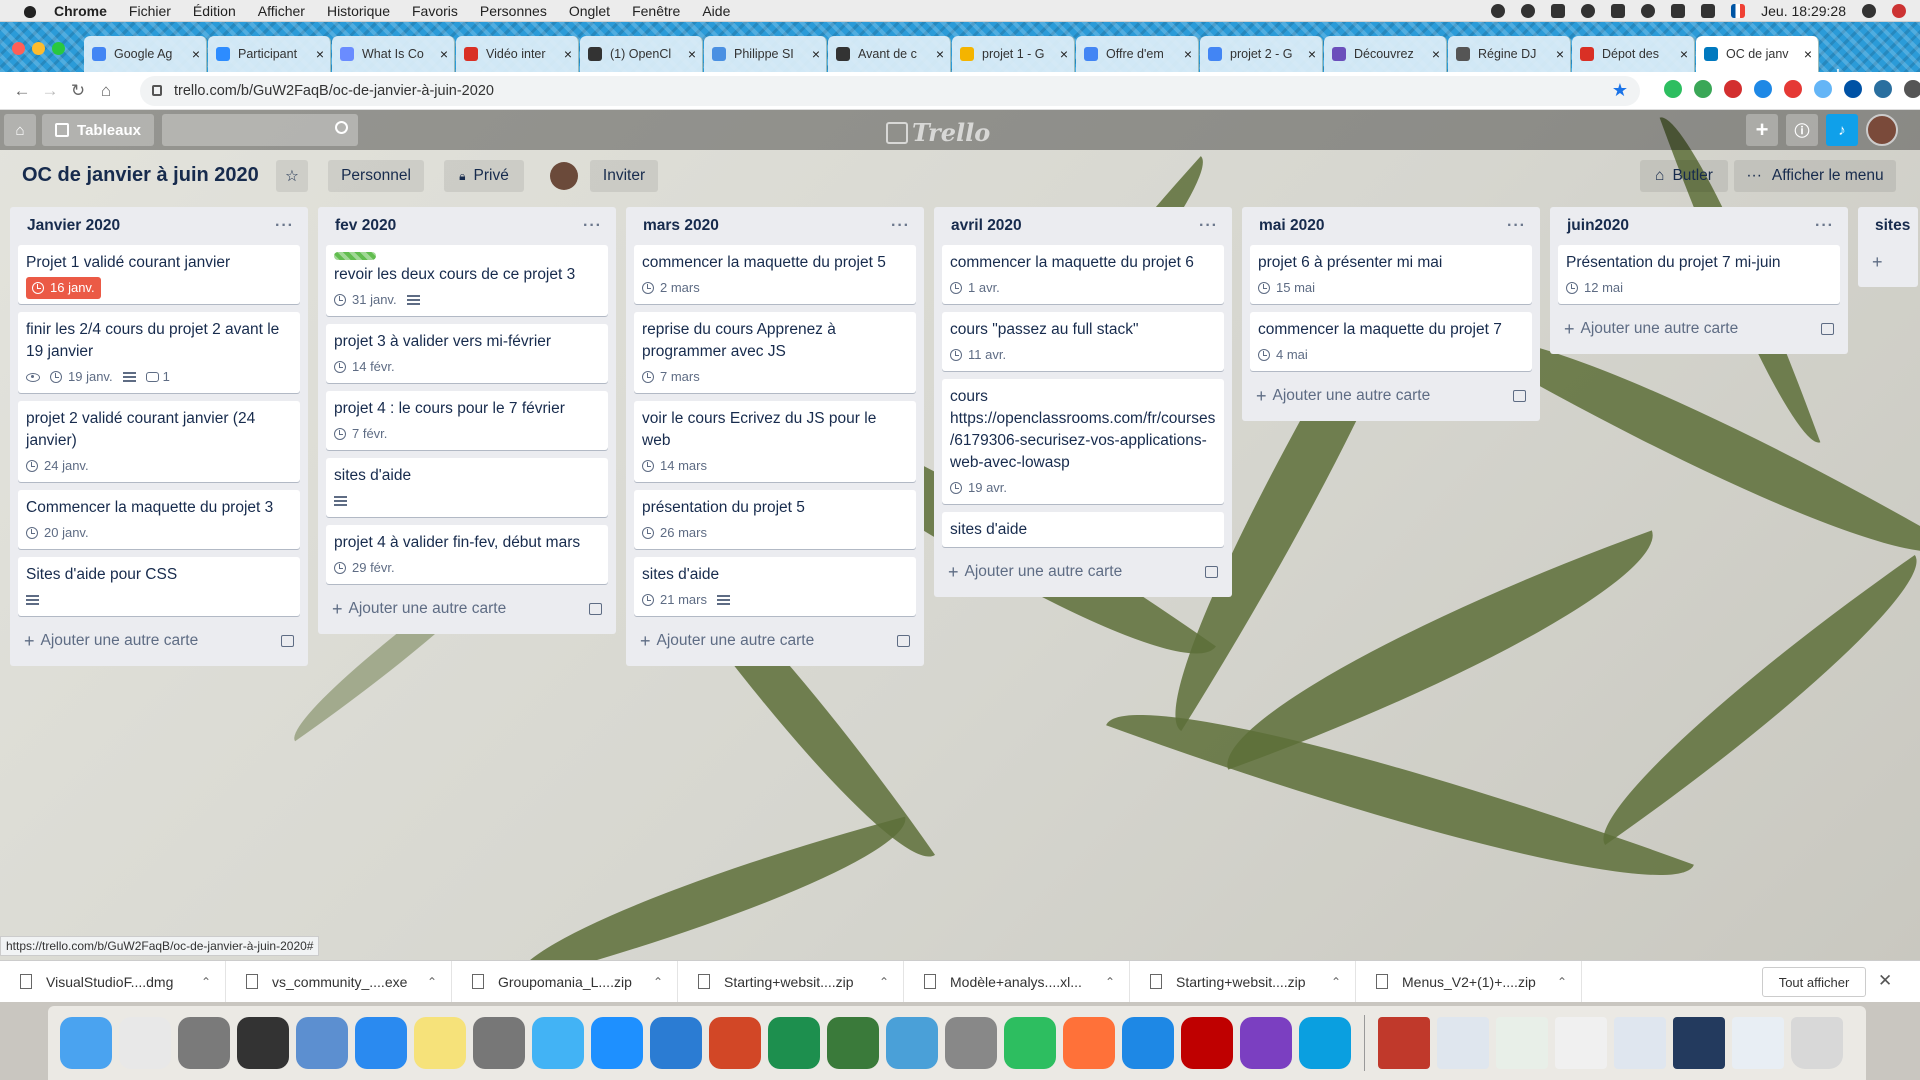 The height and width of the screenshot is (1080, 1920). I want to click on due-date-badge: 7 févr., so click(360, 434).